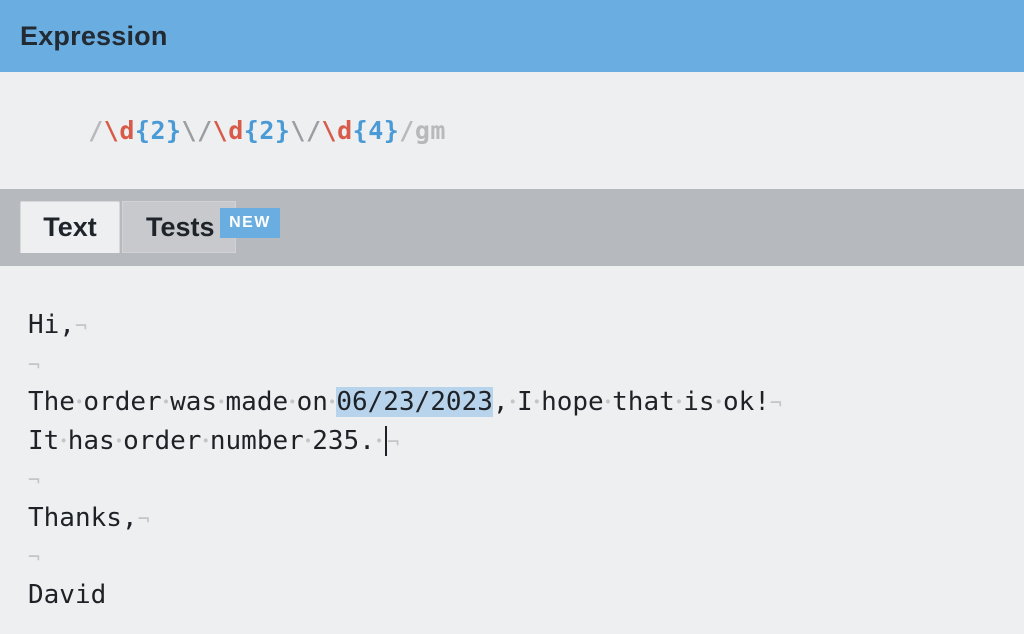 The width and height of the screenshot is (1024, 634). What do you see at coordinates (414, 402) in the screenshot?
I see `match-highlight: 06/23/2023` at bounding box center [414, 402].